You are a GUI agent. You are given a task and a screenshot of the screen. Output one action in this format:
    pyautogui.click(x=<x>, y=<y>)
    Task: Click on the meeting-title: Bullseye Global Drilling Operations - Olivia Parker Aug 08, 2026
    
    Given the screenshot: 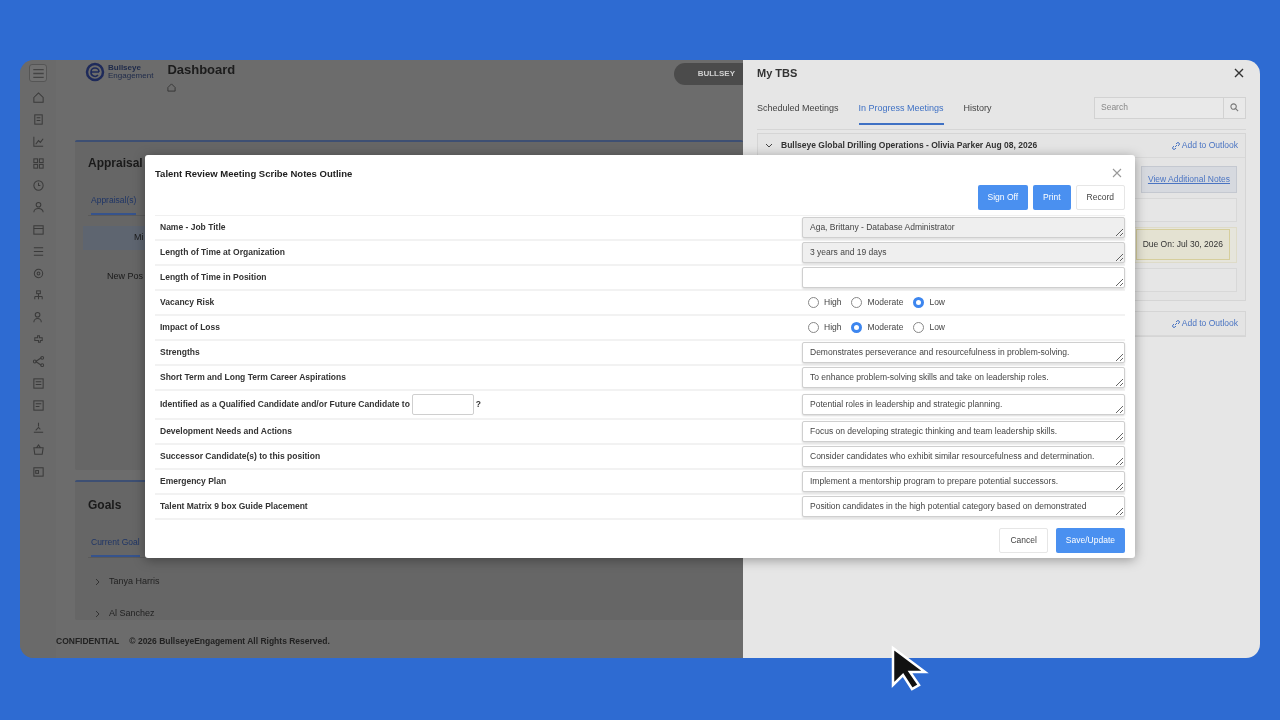 What is the action you would take?
    pyautogui.click(x=909, y=145)
    